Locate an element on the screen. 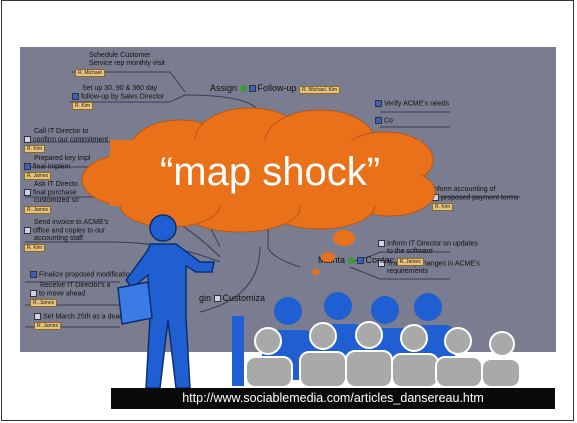 This screenshot has height=423, width=577. audience-figures is located at coordinates (376, 340).